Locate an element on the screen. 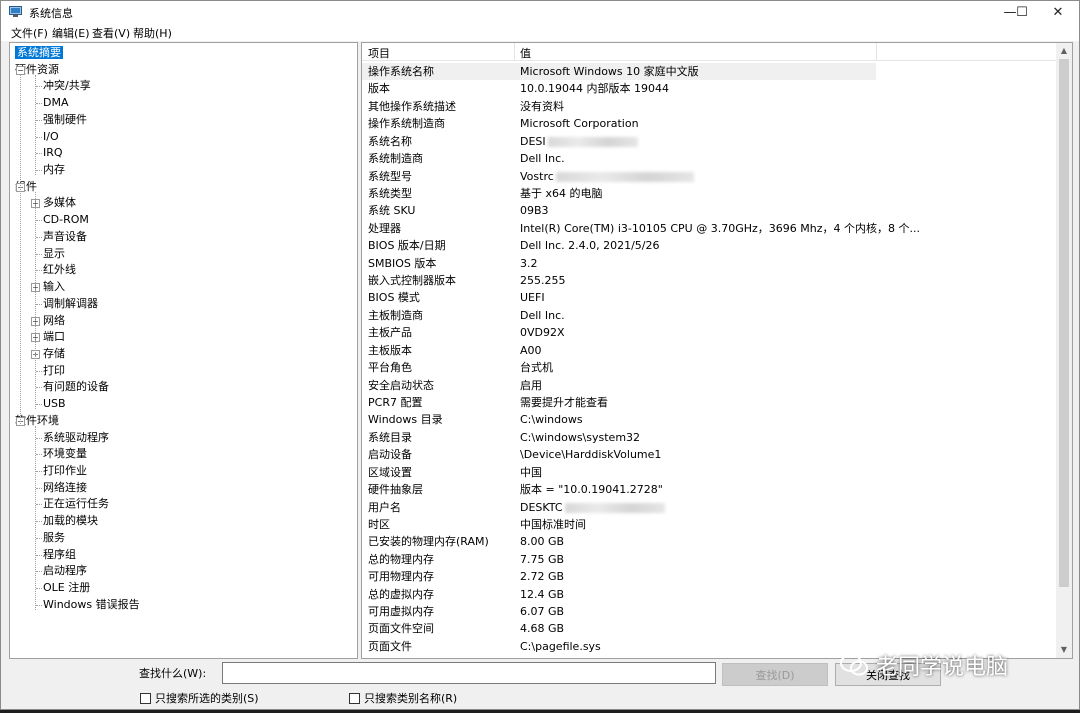 This screenshot has height=713, width=1080. tree-item-label: 系统摘要 is located at coordinates (39, 52).